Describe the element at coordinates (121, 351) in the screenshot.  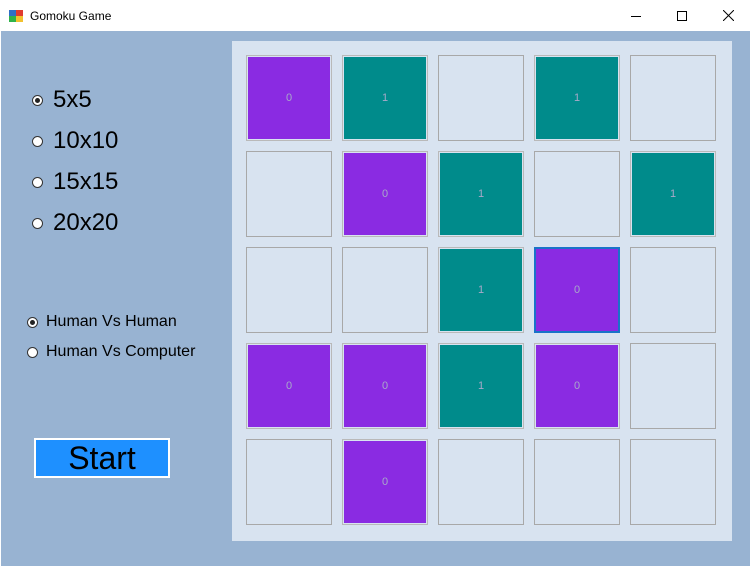
I see `mode-label: Human Vs Computer` at that location.